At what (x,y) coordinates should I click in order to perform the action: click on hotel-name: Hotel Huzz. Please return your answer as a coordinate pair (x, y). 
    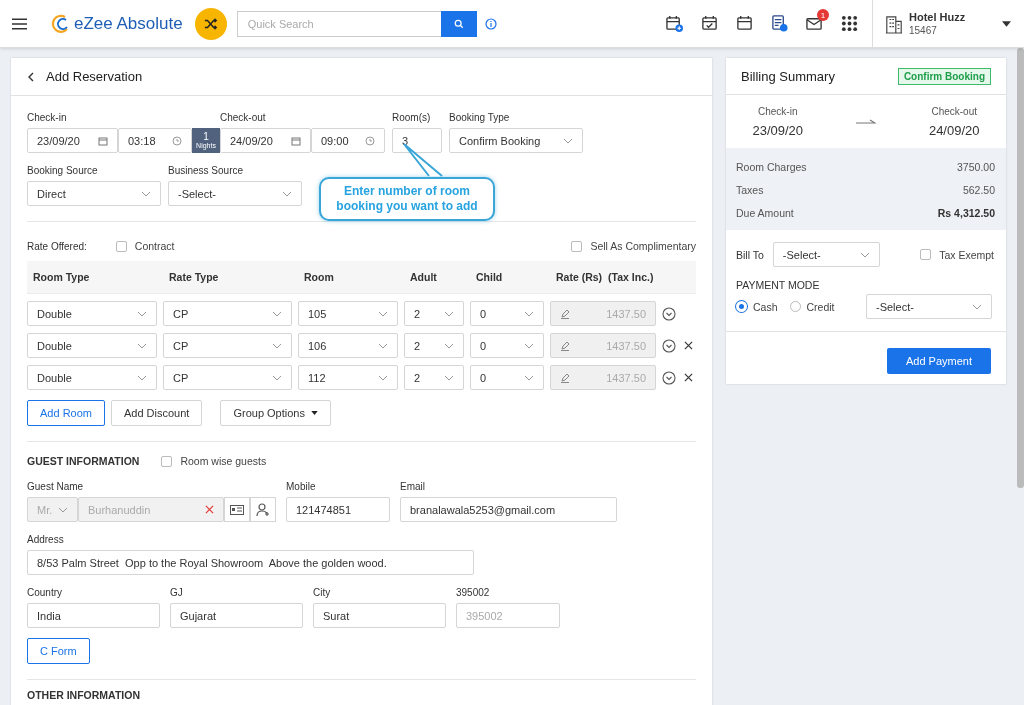
    Looking at the image, I should click on (937, 17).